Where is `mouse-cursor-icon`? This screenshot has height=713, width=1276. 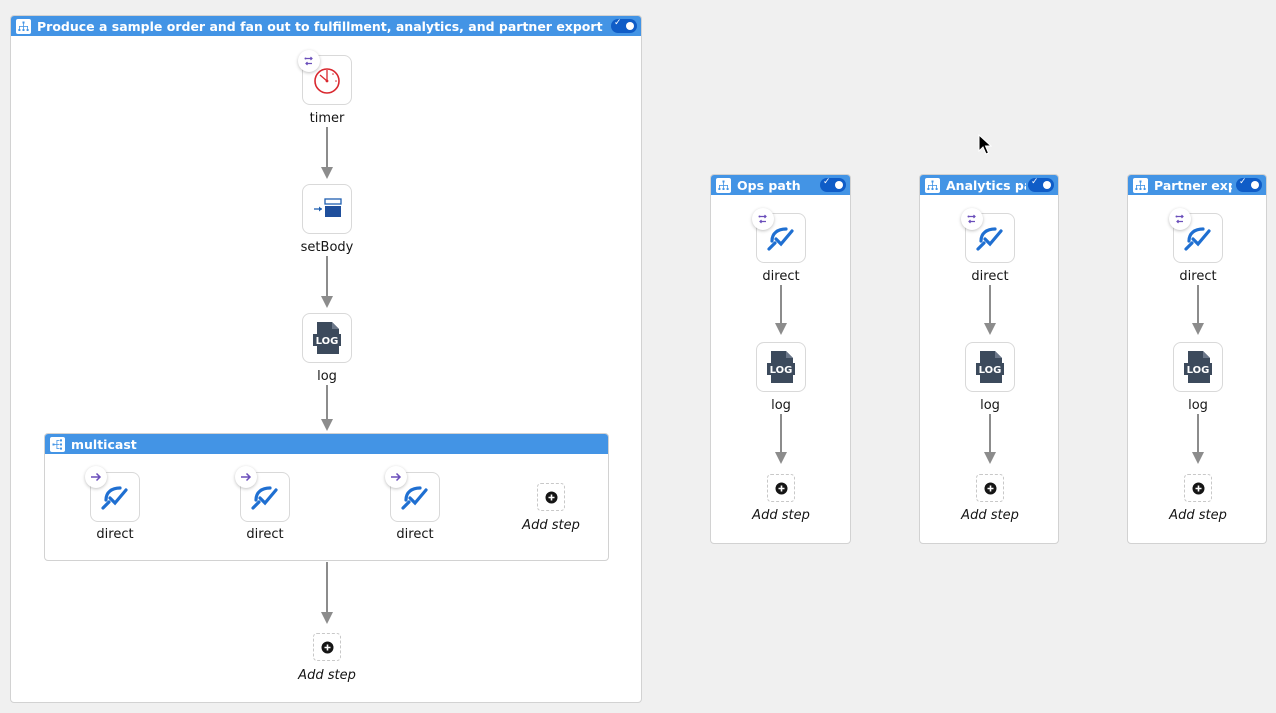 mouse-cursor-icon is located at coordinates (985, 144).